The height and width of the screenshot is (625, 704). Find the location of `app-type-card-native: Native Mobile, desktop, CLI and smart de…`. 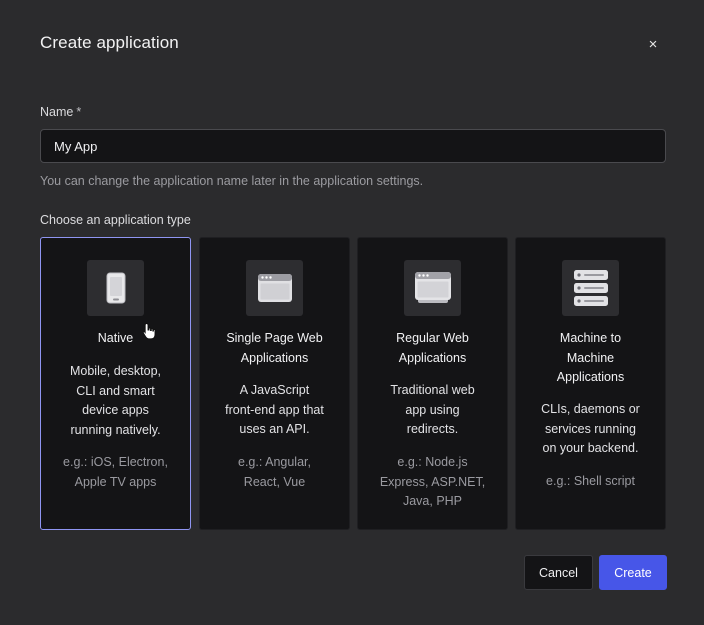

app-type-card-native: Native Mobile, desktop, CLI and smart de… is located at coordinates (115, 383).